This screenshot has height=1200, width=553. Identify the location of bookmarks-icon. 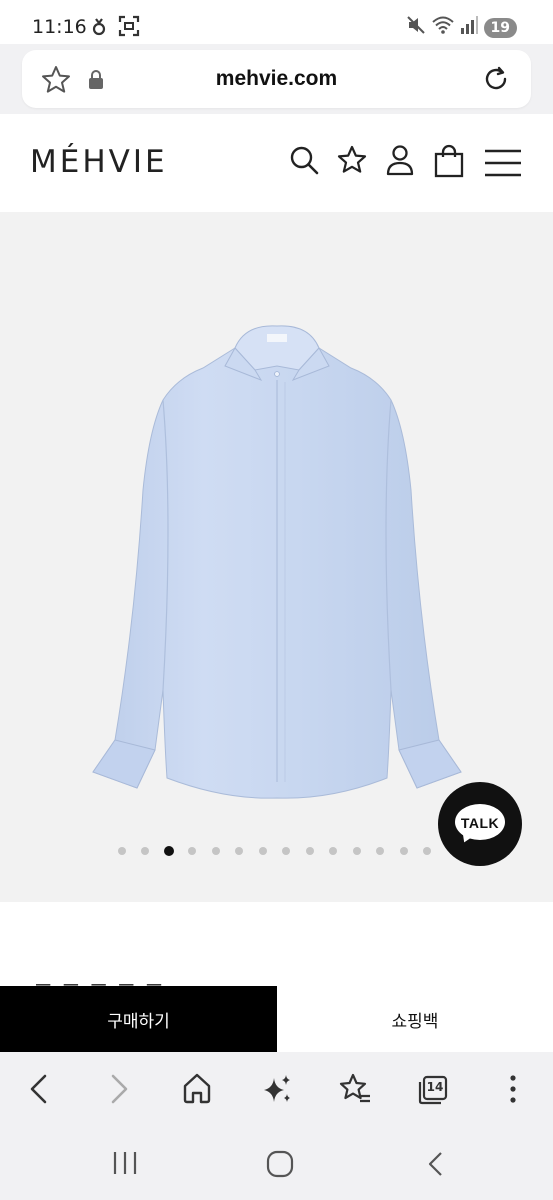
(355, 1091).